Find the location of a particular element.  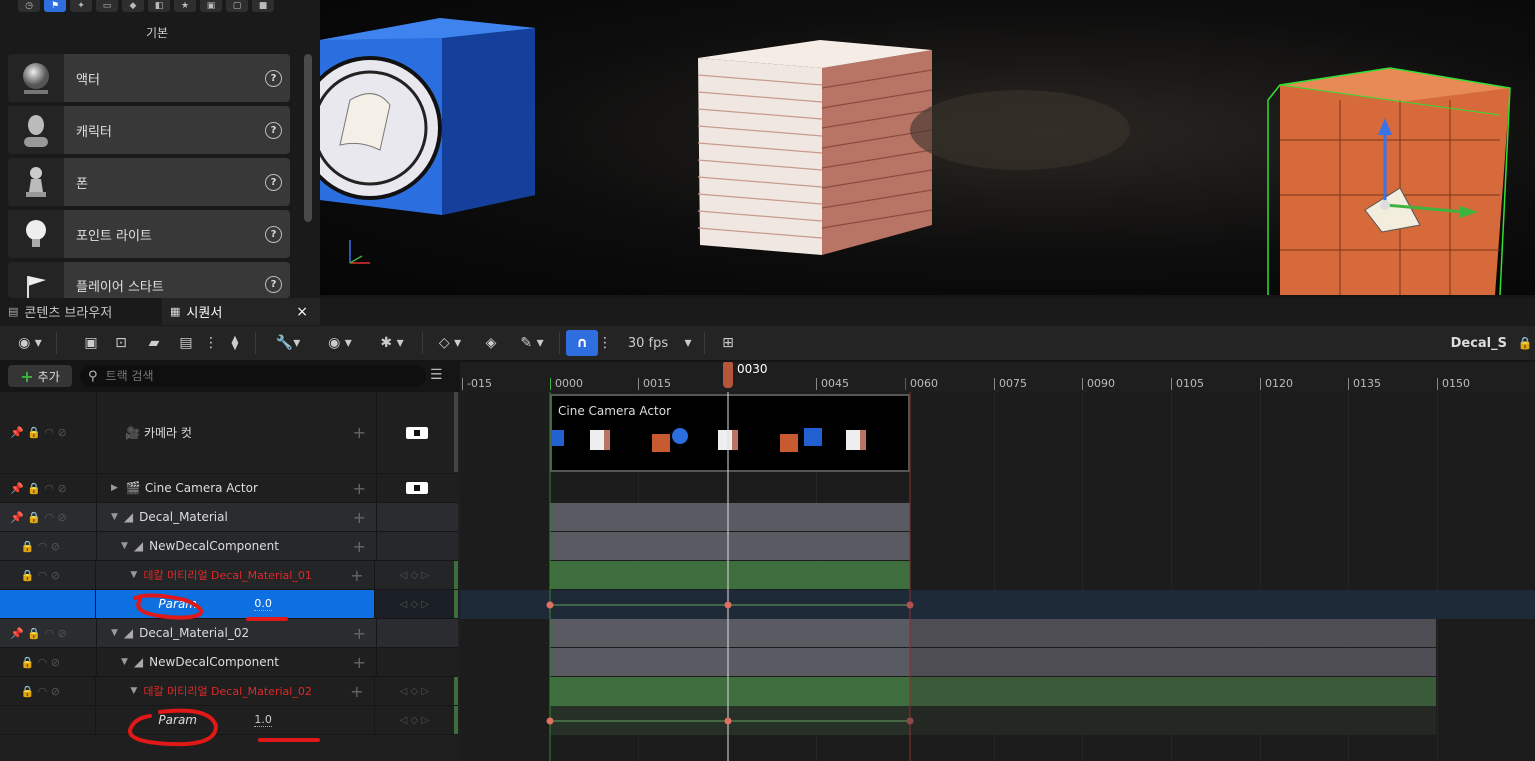

more-options-icon: ⋮ is located at coordinates (211, 343).